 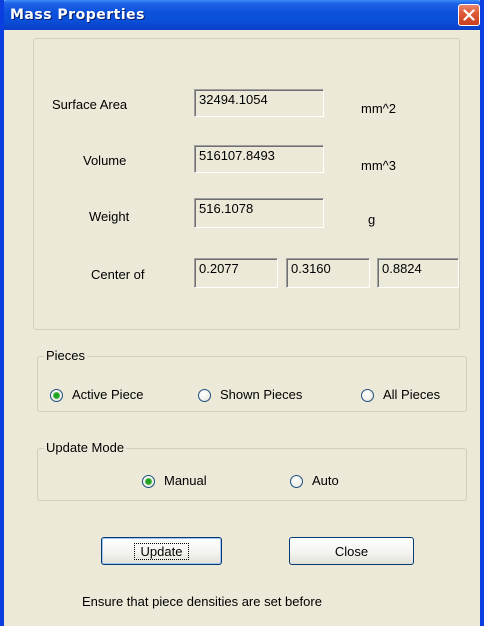 I want to click on radio-all-pieces: All Pieces, so click(x=400, y=395).